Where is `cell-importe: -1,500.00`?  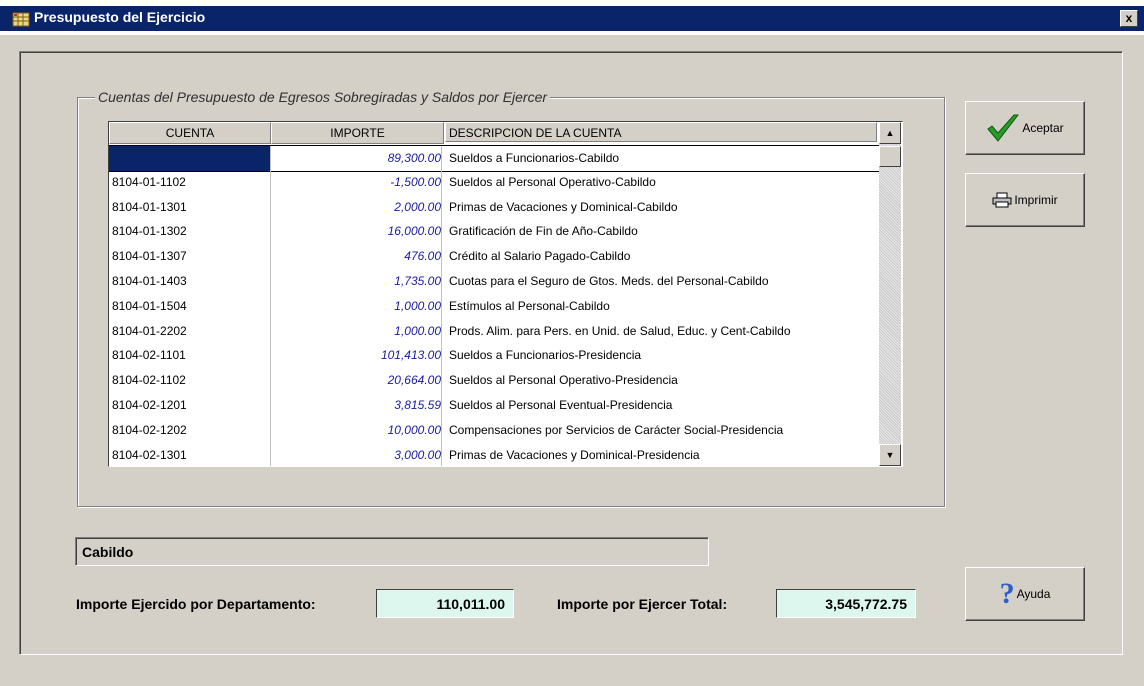
cell-importe: -1,500.00 is located at coordinates (356, 182).